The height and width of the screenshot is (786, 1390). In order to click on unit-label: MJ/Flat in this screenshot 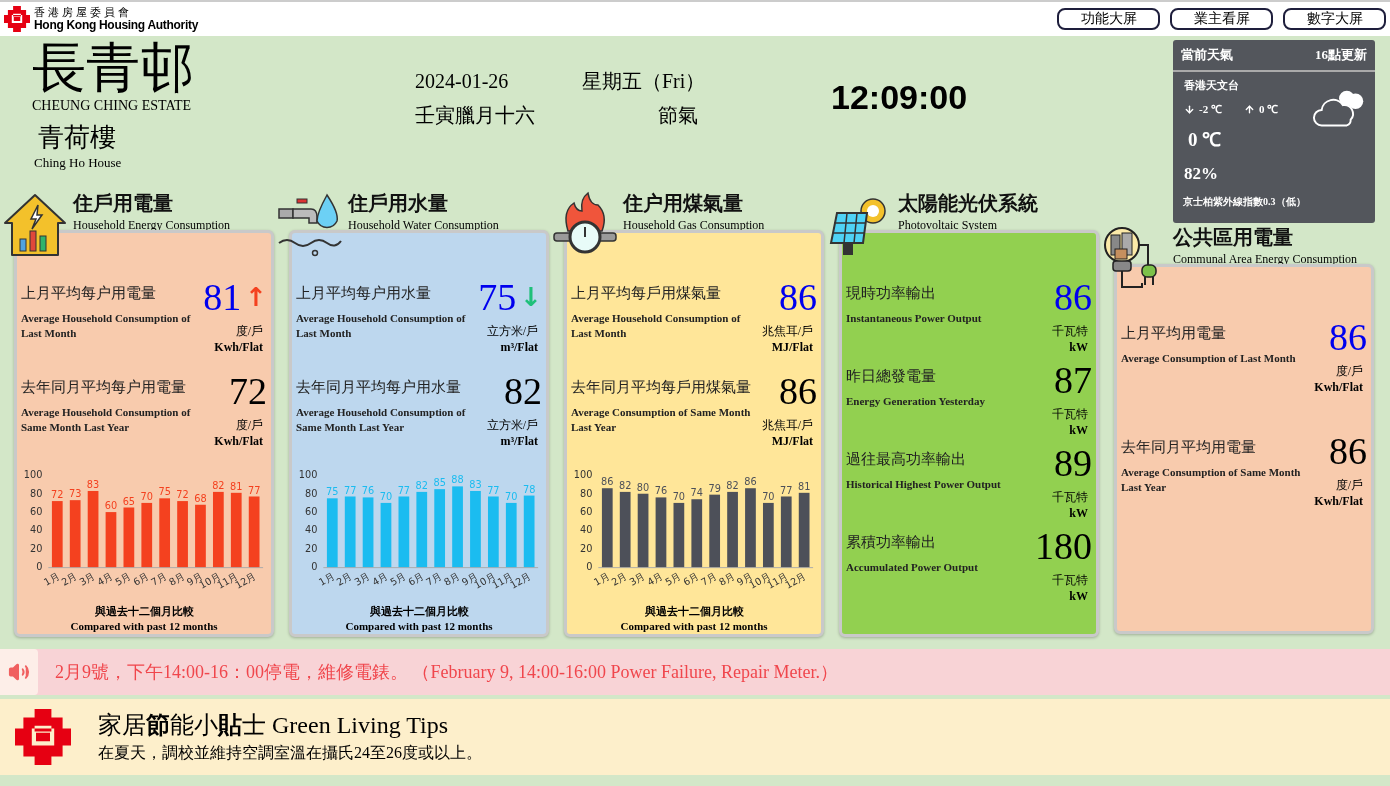, I will do `click(792, 347)`.